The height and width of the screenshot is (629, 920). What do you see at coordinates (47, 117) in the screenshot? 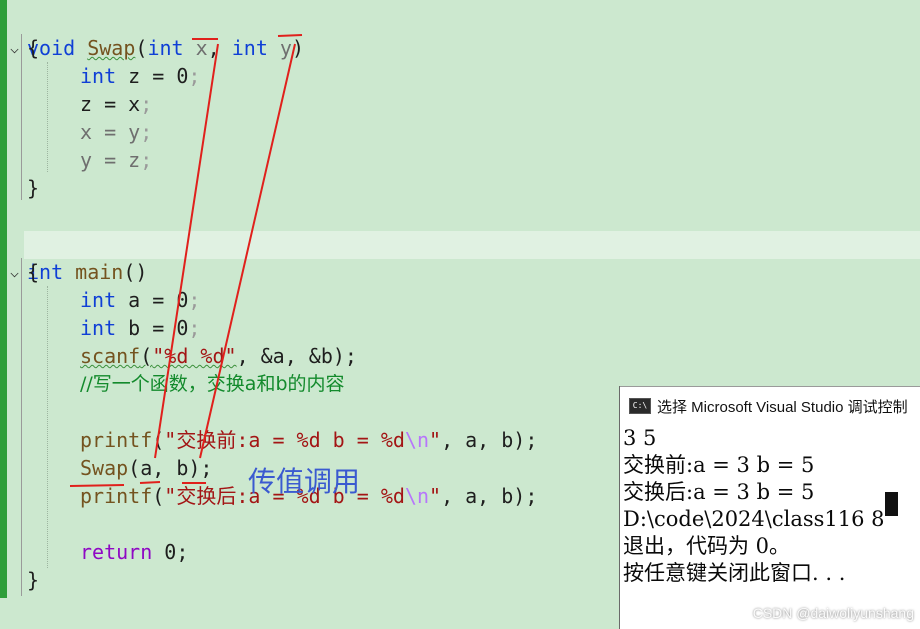
I see `indent-guide-swap` at bounding box center [47, 117].